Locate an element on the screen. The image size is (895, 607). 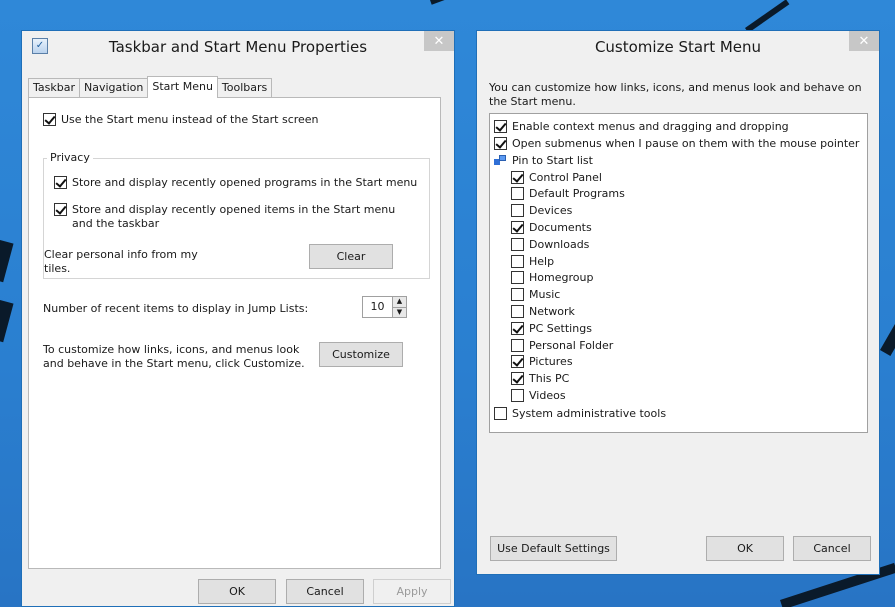
tab-start-menu: Start Menu is located at coordinates (182, 87).